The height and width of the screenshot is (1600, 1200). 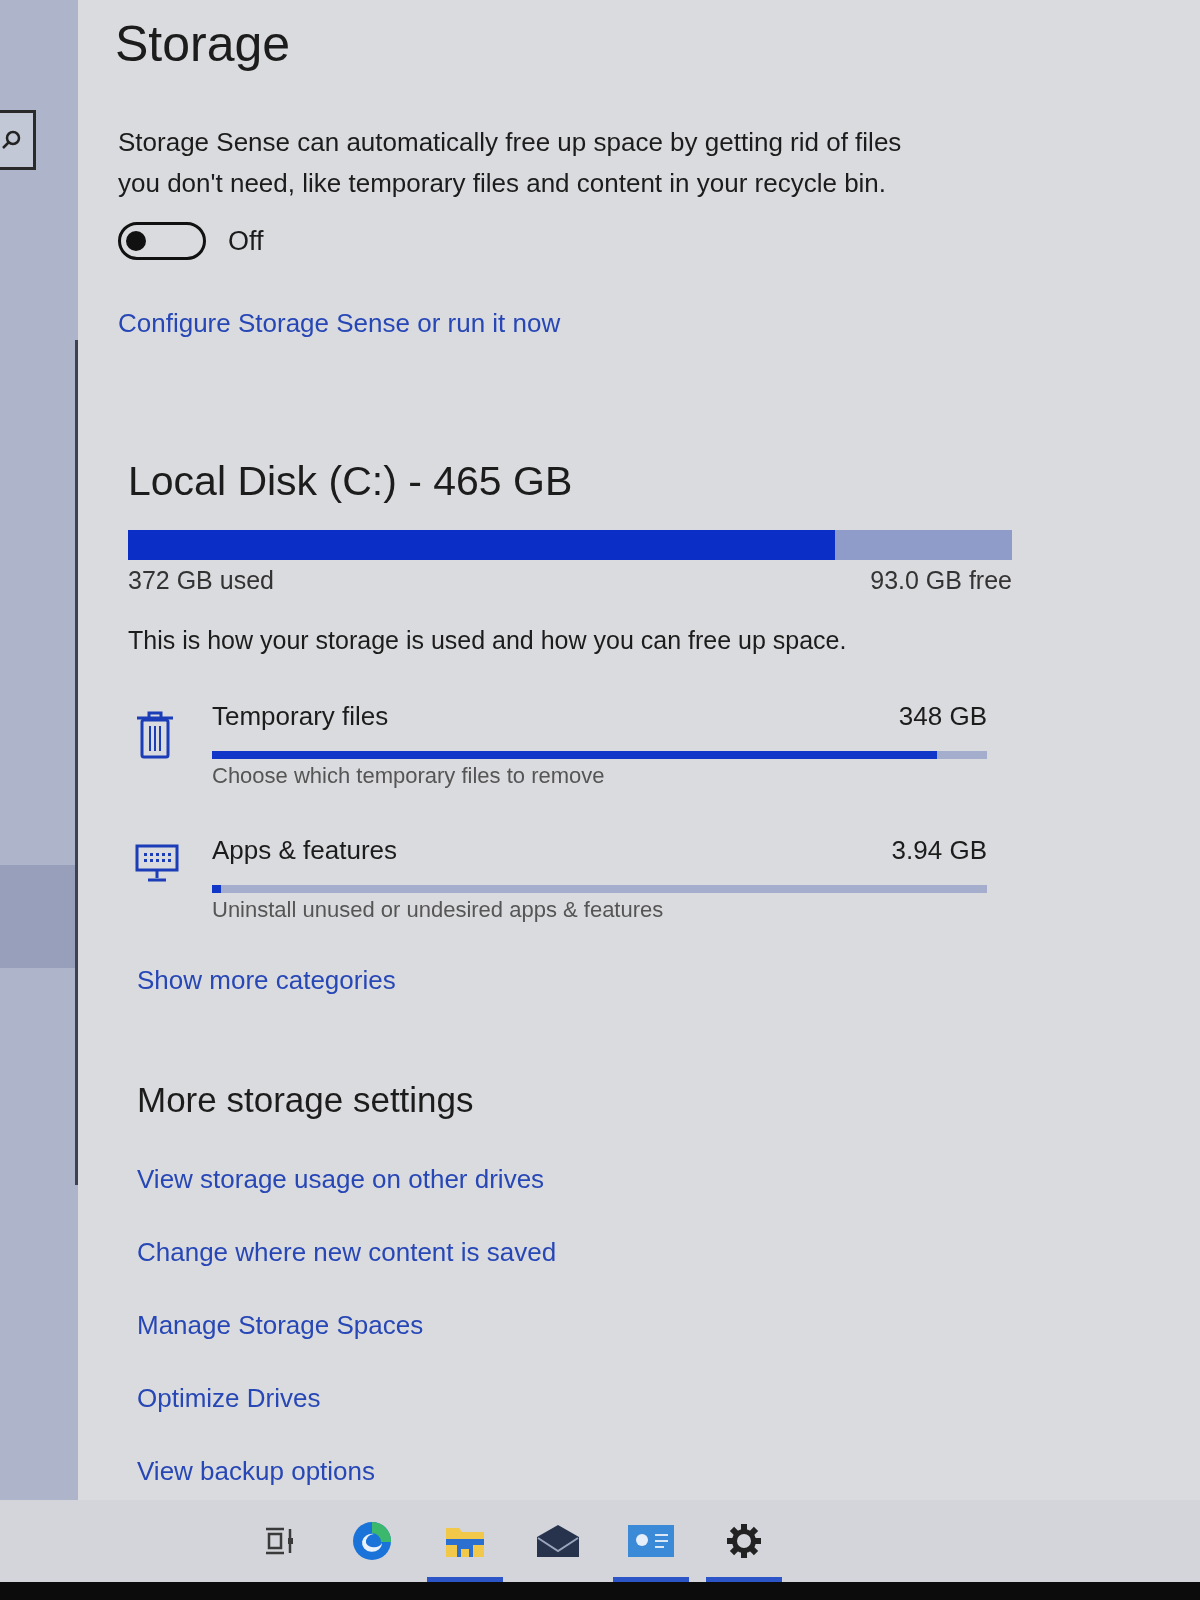 What do you see at coordinates (341, 1179) in the screenshot?
I see `settings-link: View storage usage on other drives` at bounding box center [341, 1179].